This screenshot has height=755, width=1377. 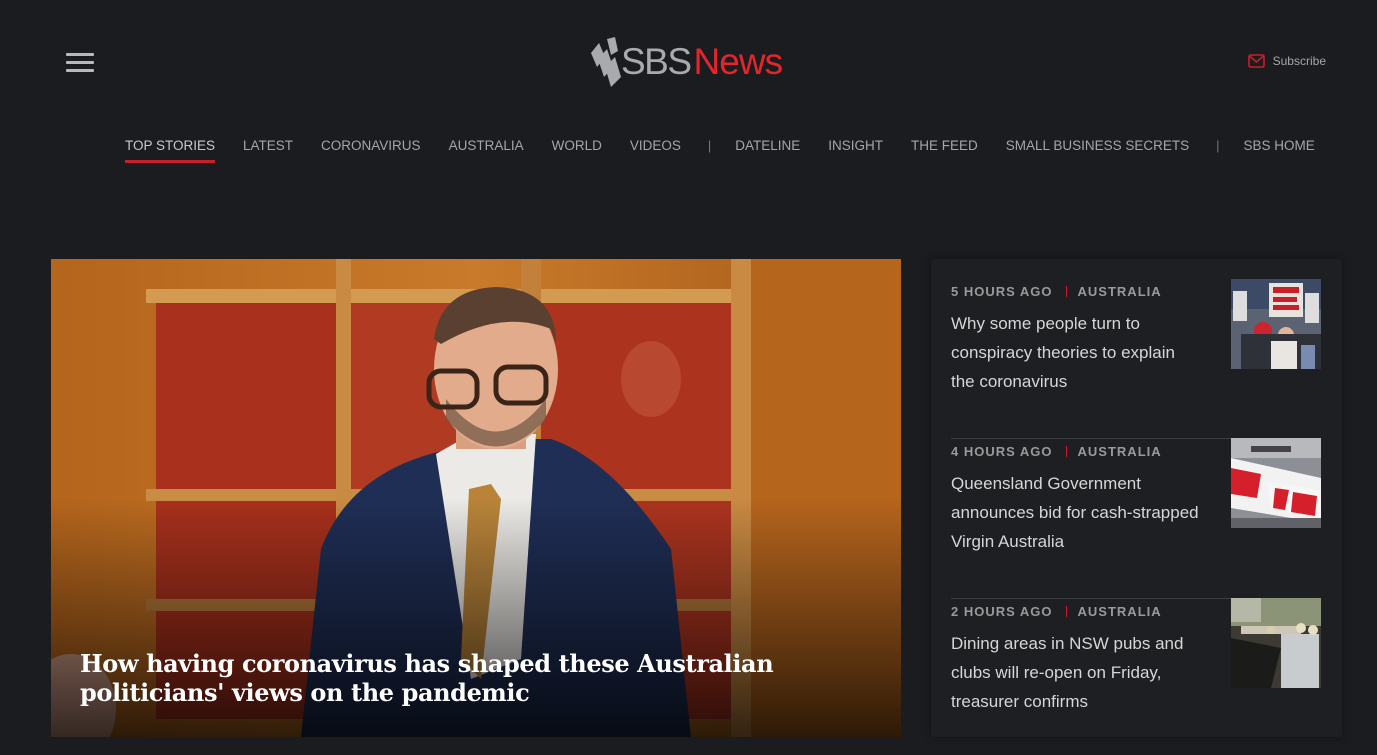 I want to click on dining-area-thumbnail, so click(x=1276, y=643).